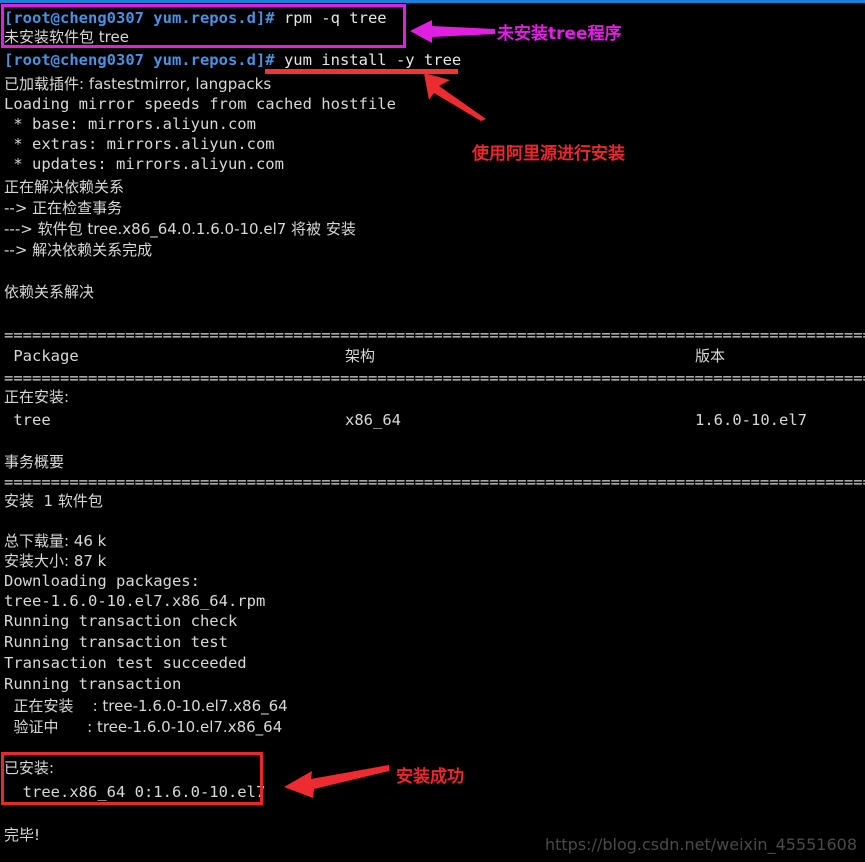  Describe the element at coordinates (132, 778) in the screenshot. I see `highlight-box-installed-result` at that location.